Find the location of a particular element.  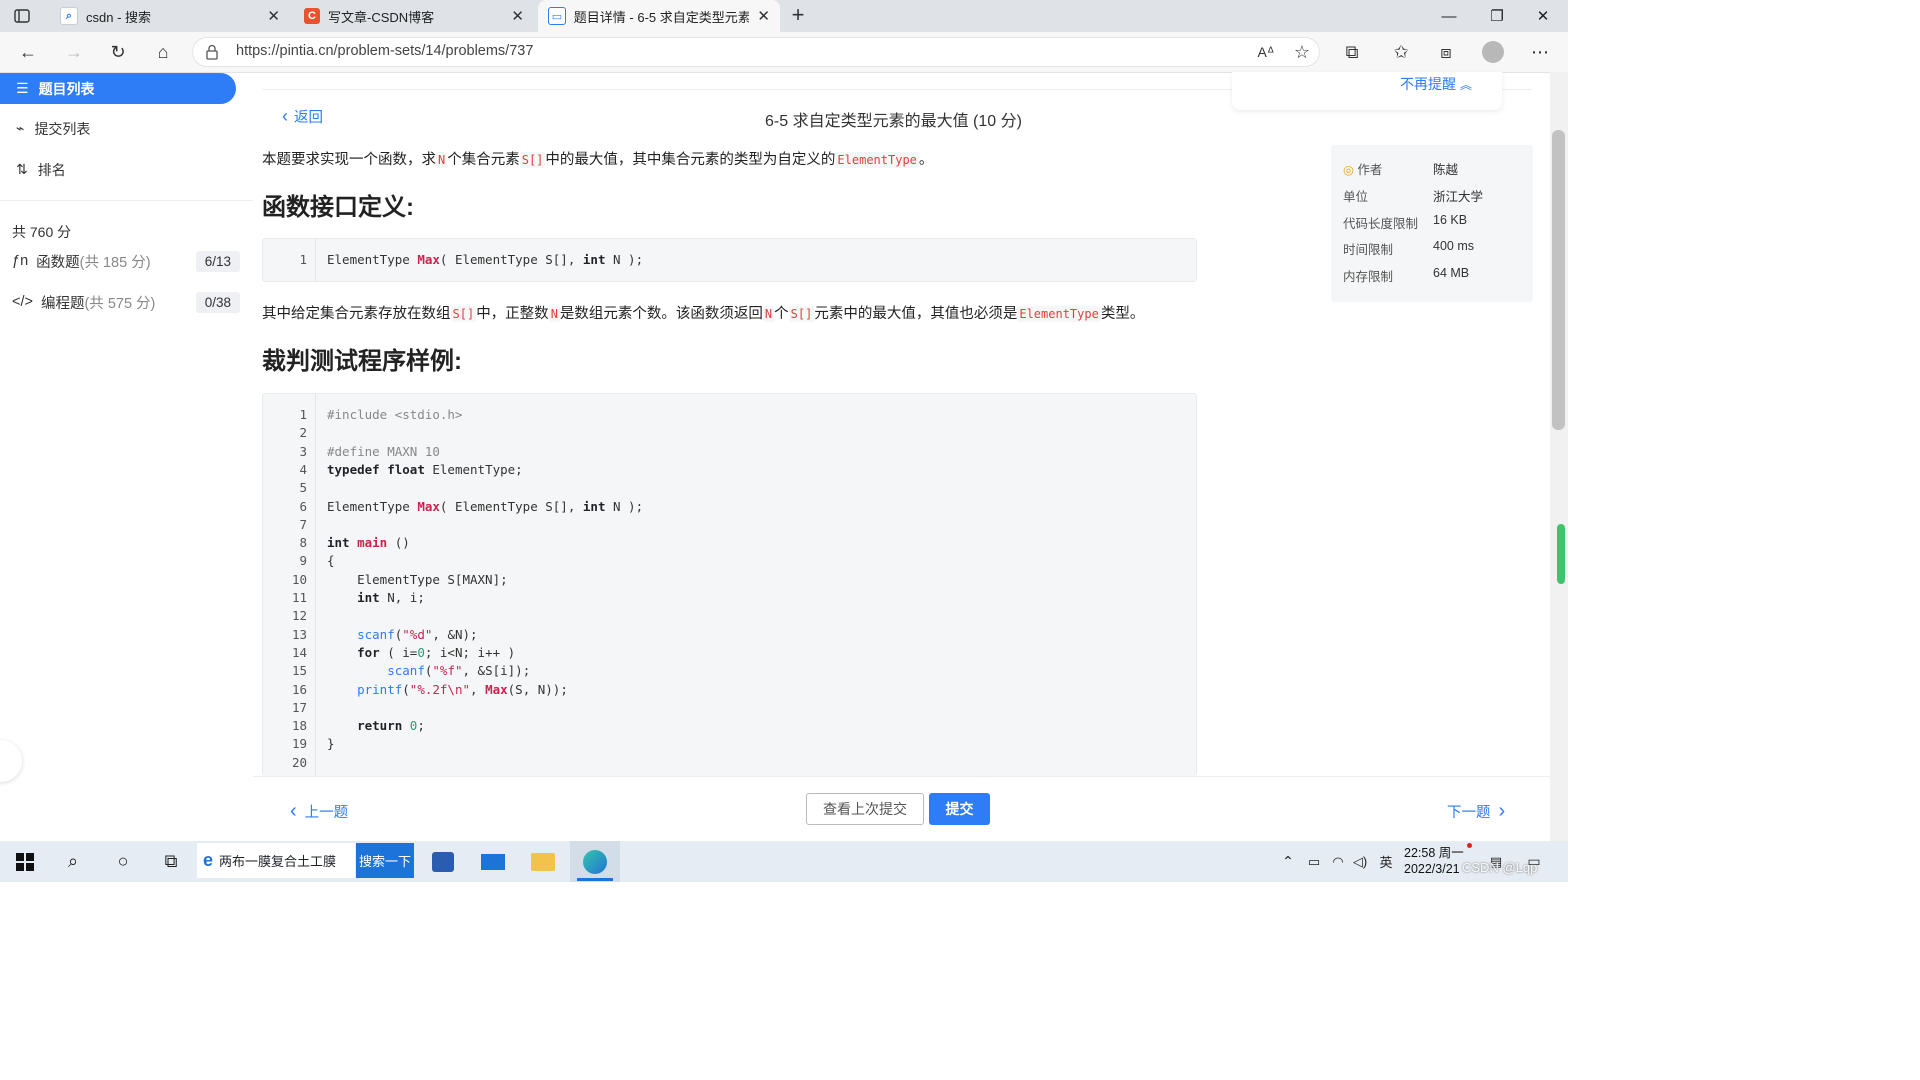

mail-icon is located at coordinates (493, 861).